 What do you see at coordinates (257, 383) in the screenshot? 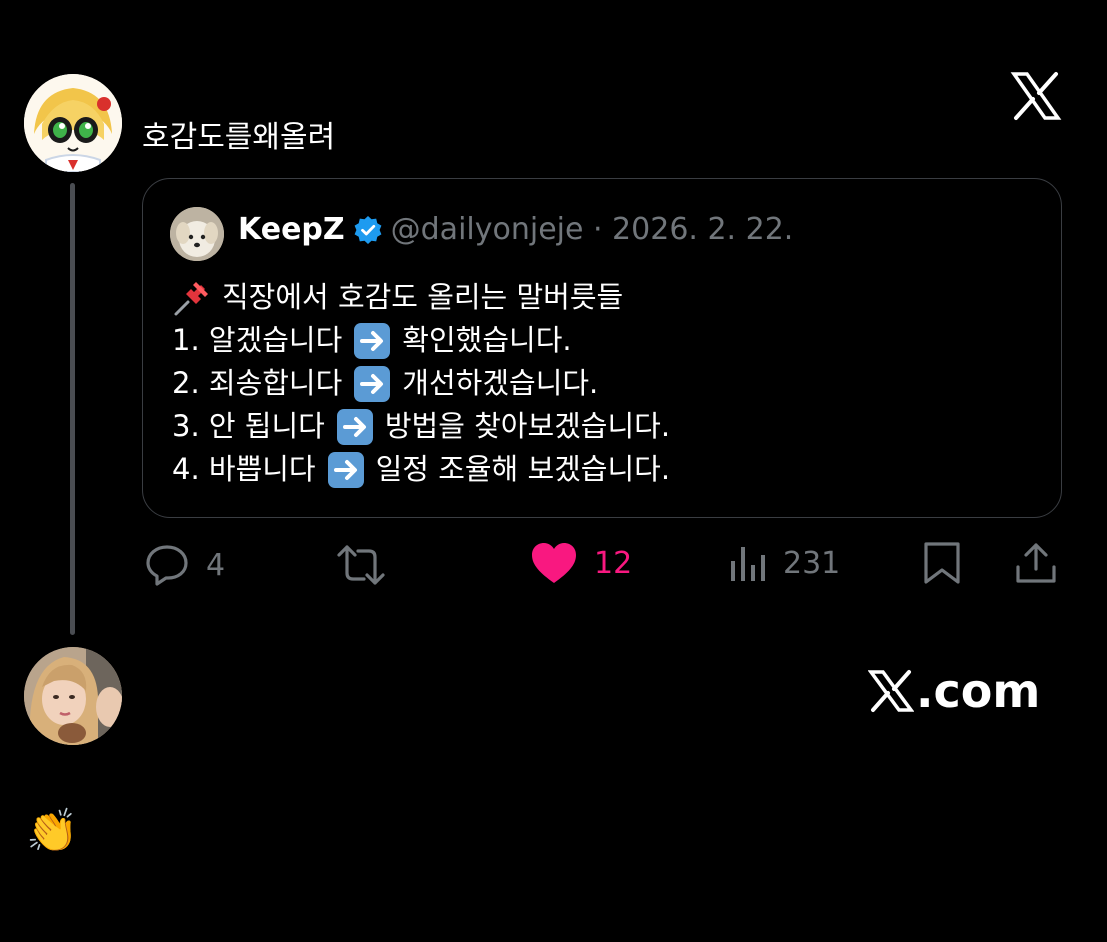
I see `list-item-before: 2. 죄송합니다` at bounding box center [257, 383].